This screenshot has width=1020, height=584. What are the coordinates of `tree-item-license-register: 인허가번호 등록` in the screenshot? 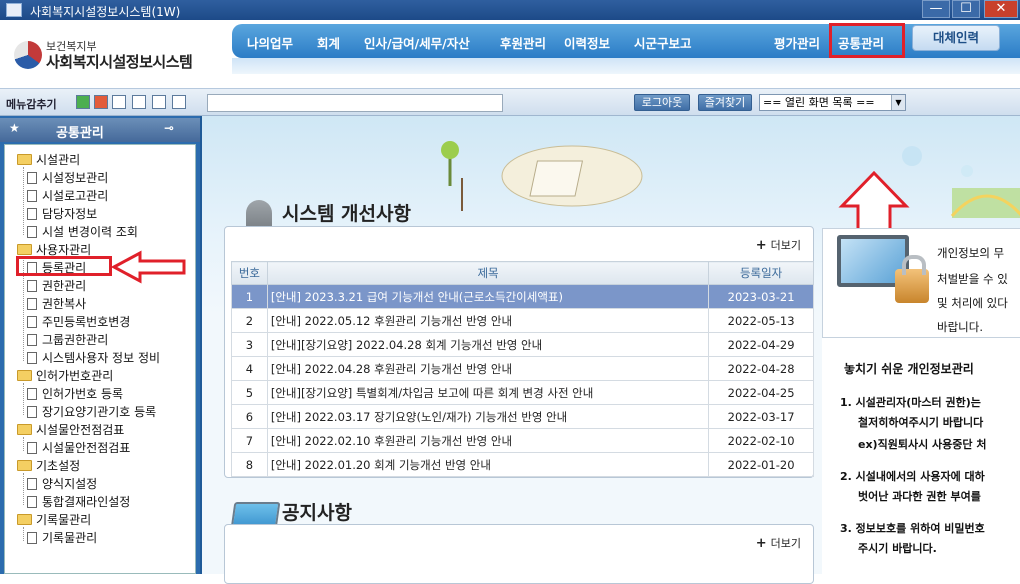 It's located at (75, 393).